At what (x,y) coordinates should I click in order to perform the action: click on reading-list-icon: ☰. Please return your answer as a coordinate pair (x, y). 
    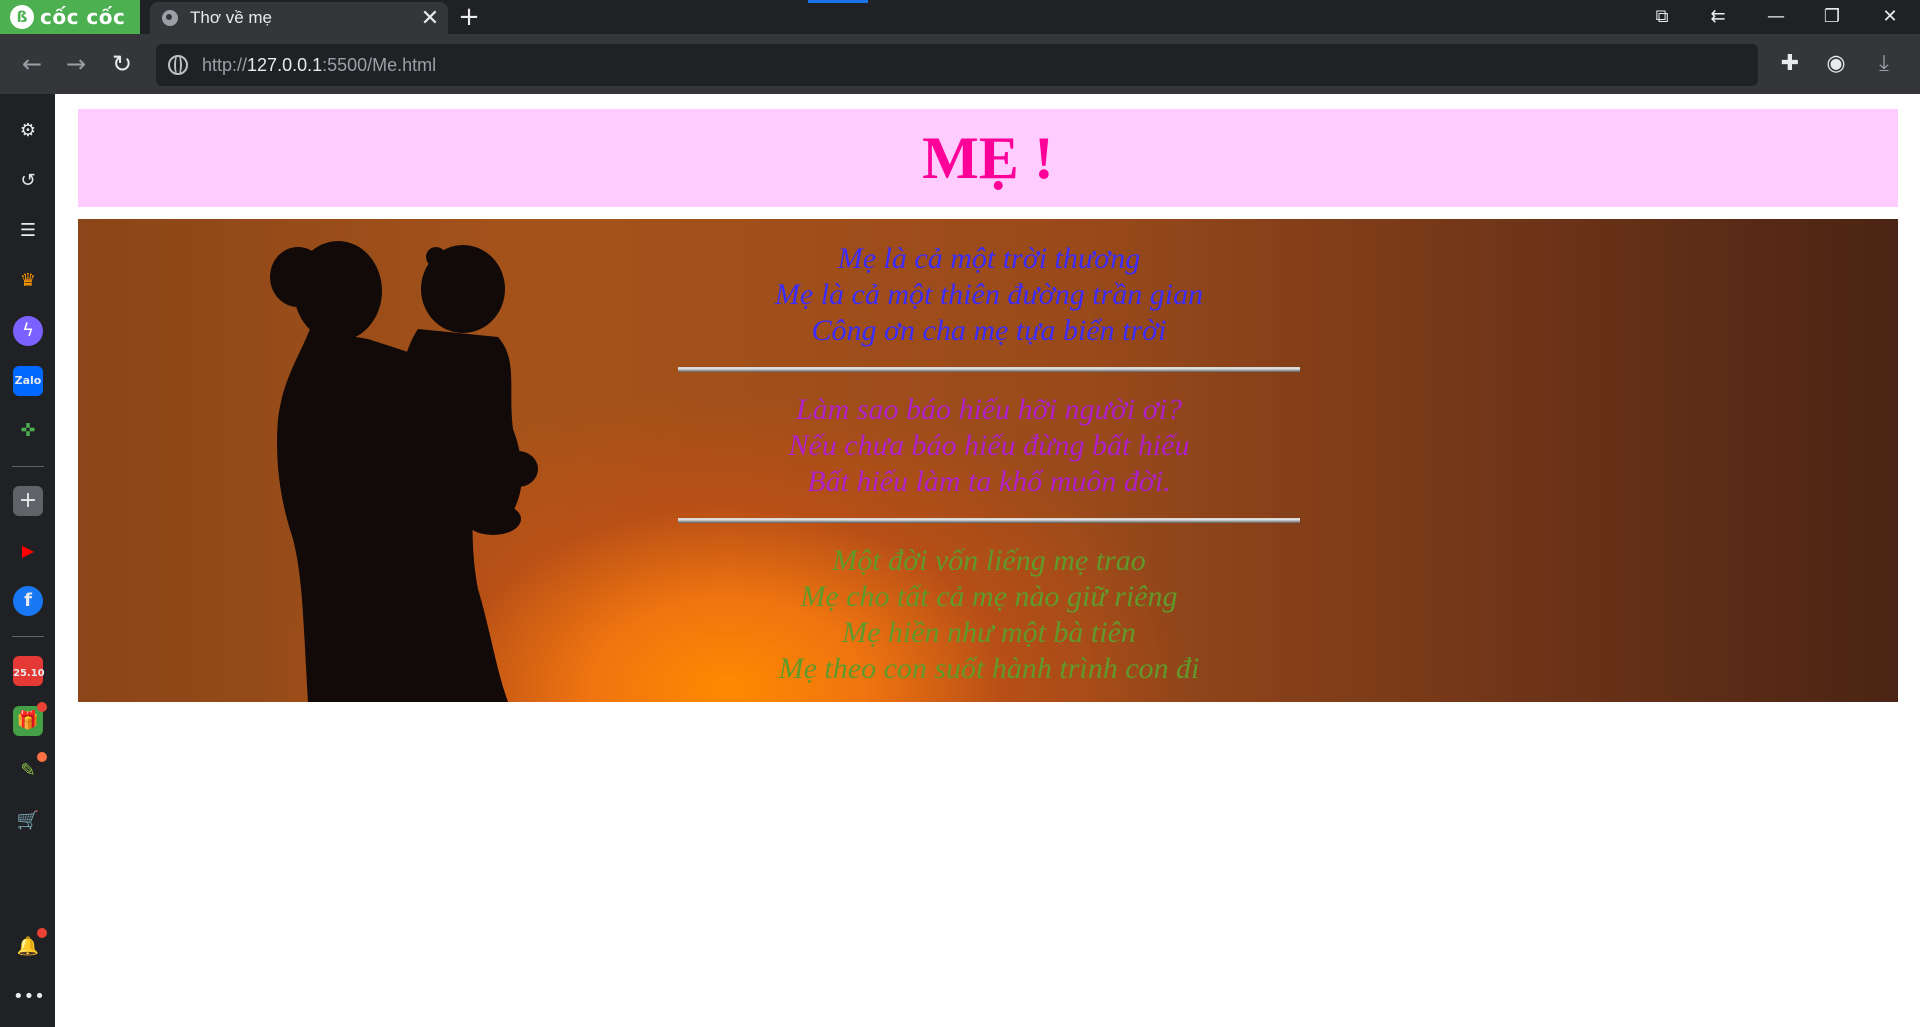
    Looking at the image, I should click on (28, 231).